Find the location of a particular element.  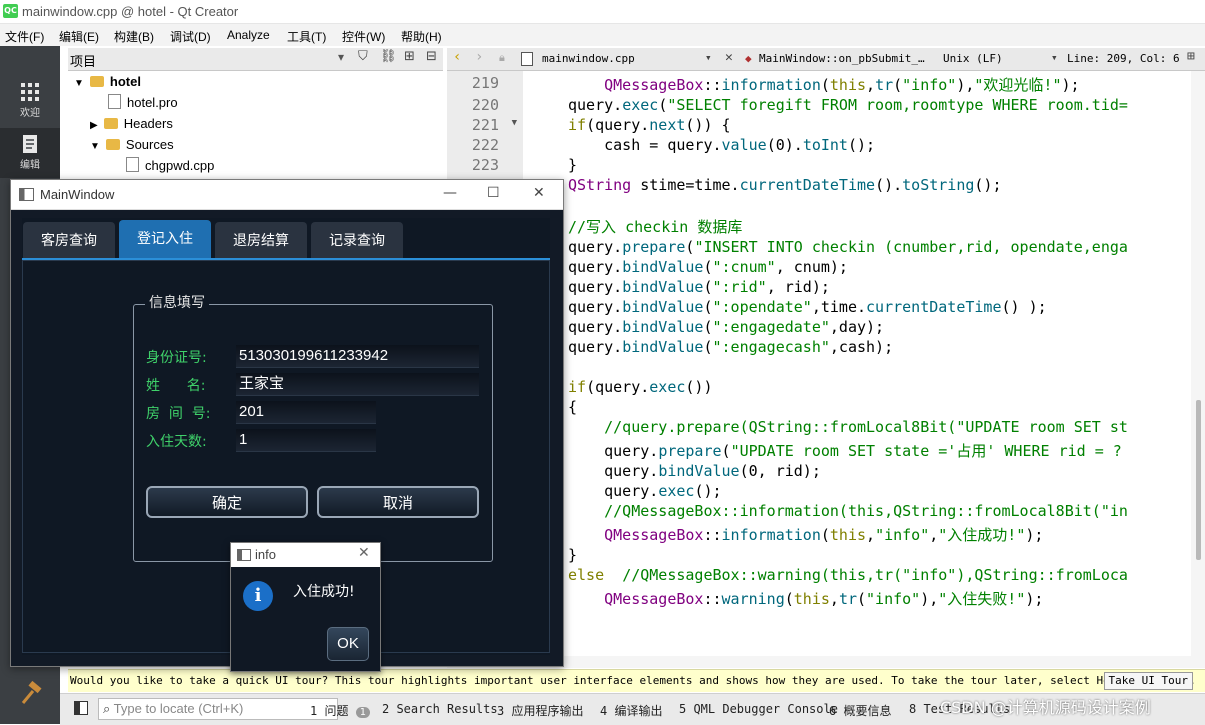

tree-item-hotel: ▼ hotel is located at coordinates (107, 82).